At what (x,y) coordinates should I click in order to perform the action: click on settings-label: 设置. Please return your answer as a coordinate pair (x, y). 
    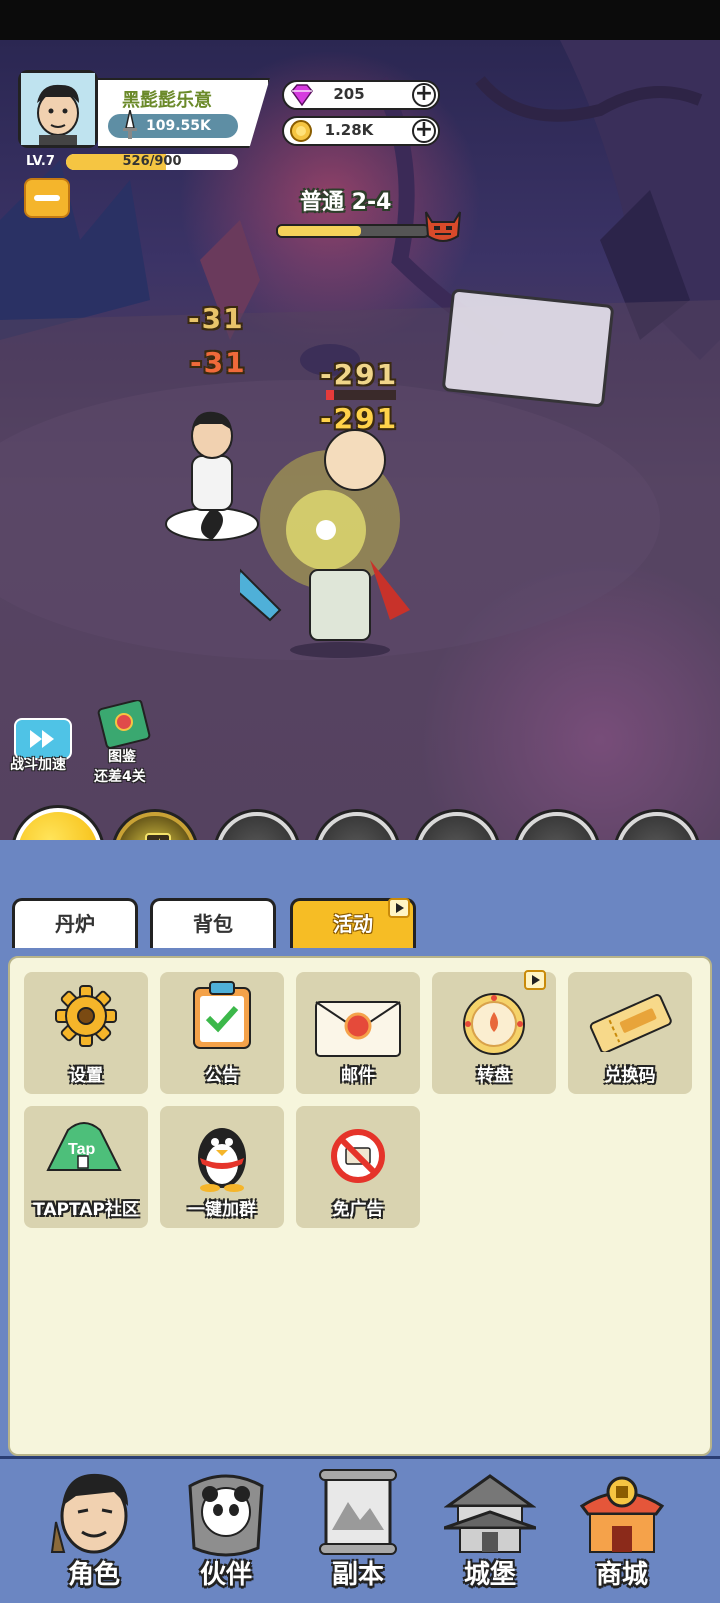
    Looking at the image, I should click on (86, 1076).